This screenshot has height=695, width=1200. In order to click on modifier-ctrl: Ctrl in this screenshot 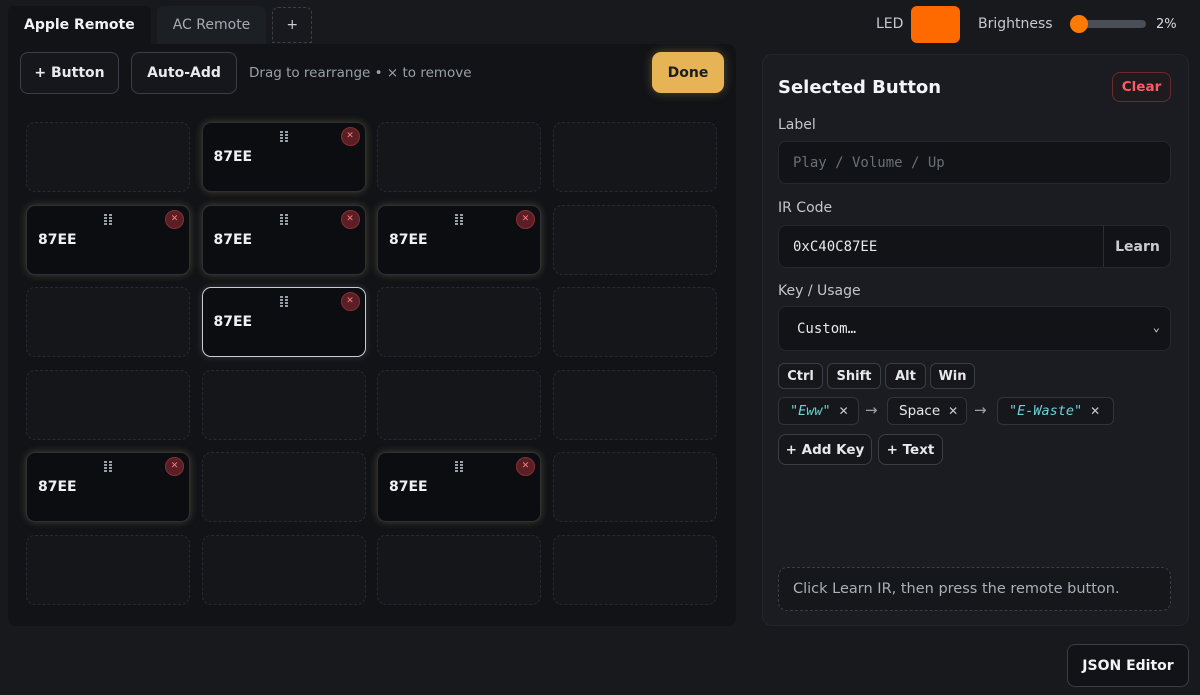, I will do `click(800, 376)`.